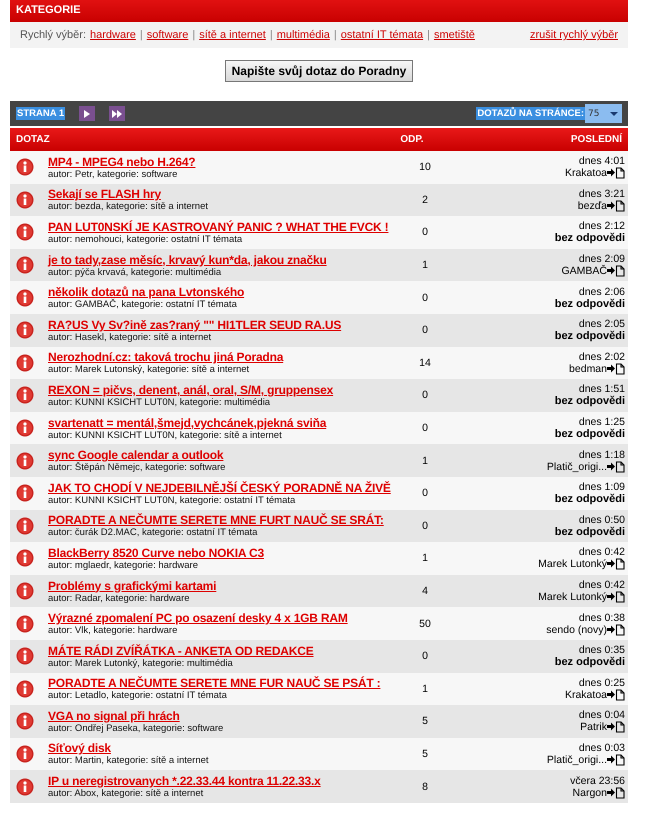  I want to click on question-link: Problémy s grafickými kartami, so click(132, 585).